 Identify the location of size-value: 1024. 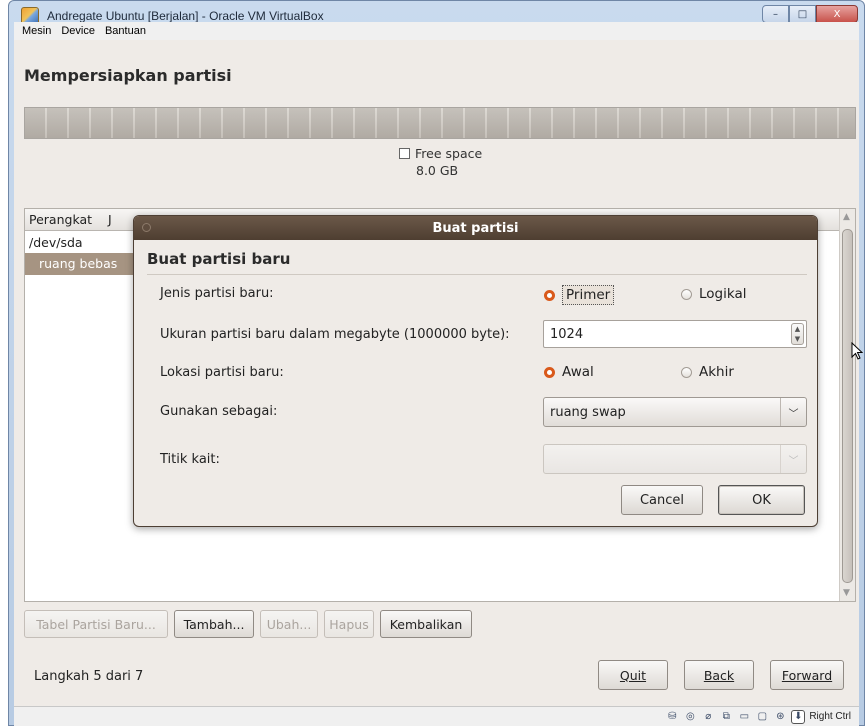
(567, 334).